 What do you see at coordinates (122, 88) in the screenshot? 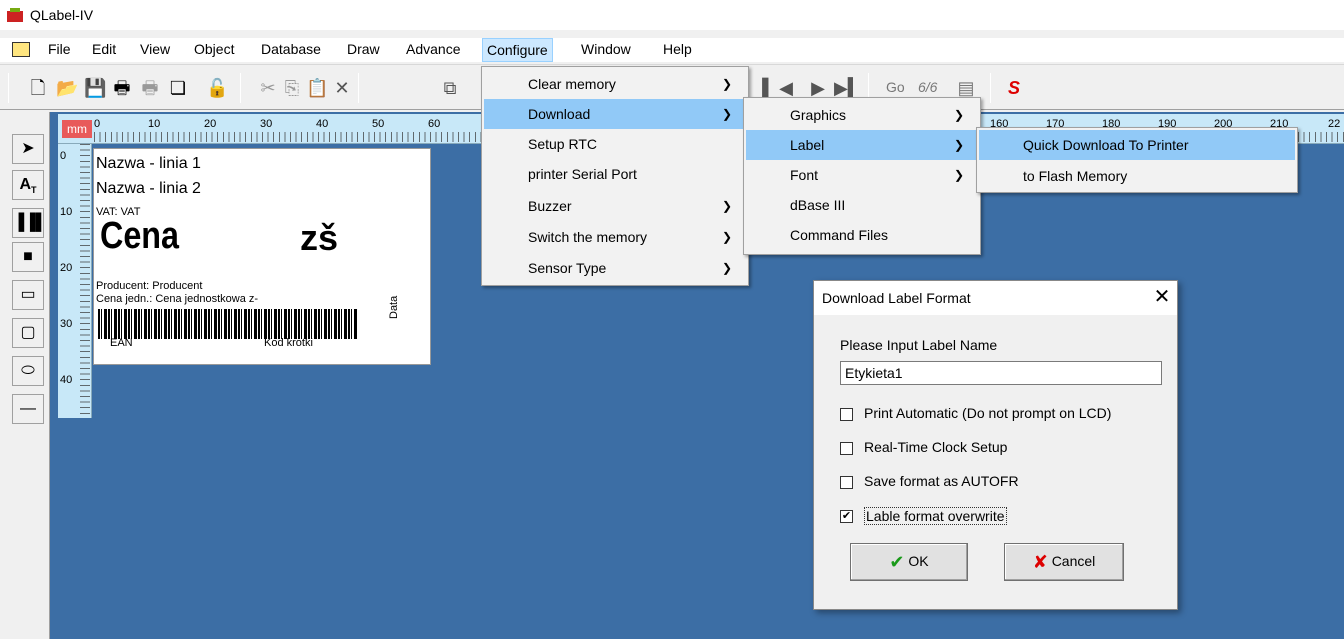
I see `print-icon: 🖶` at bounding box center [122, 88].